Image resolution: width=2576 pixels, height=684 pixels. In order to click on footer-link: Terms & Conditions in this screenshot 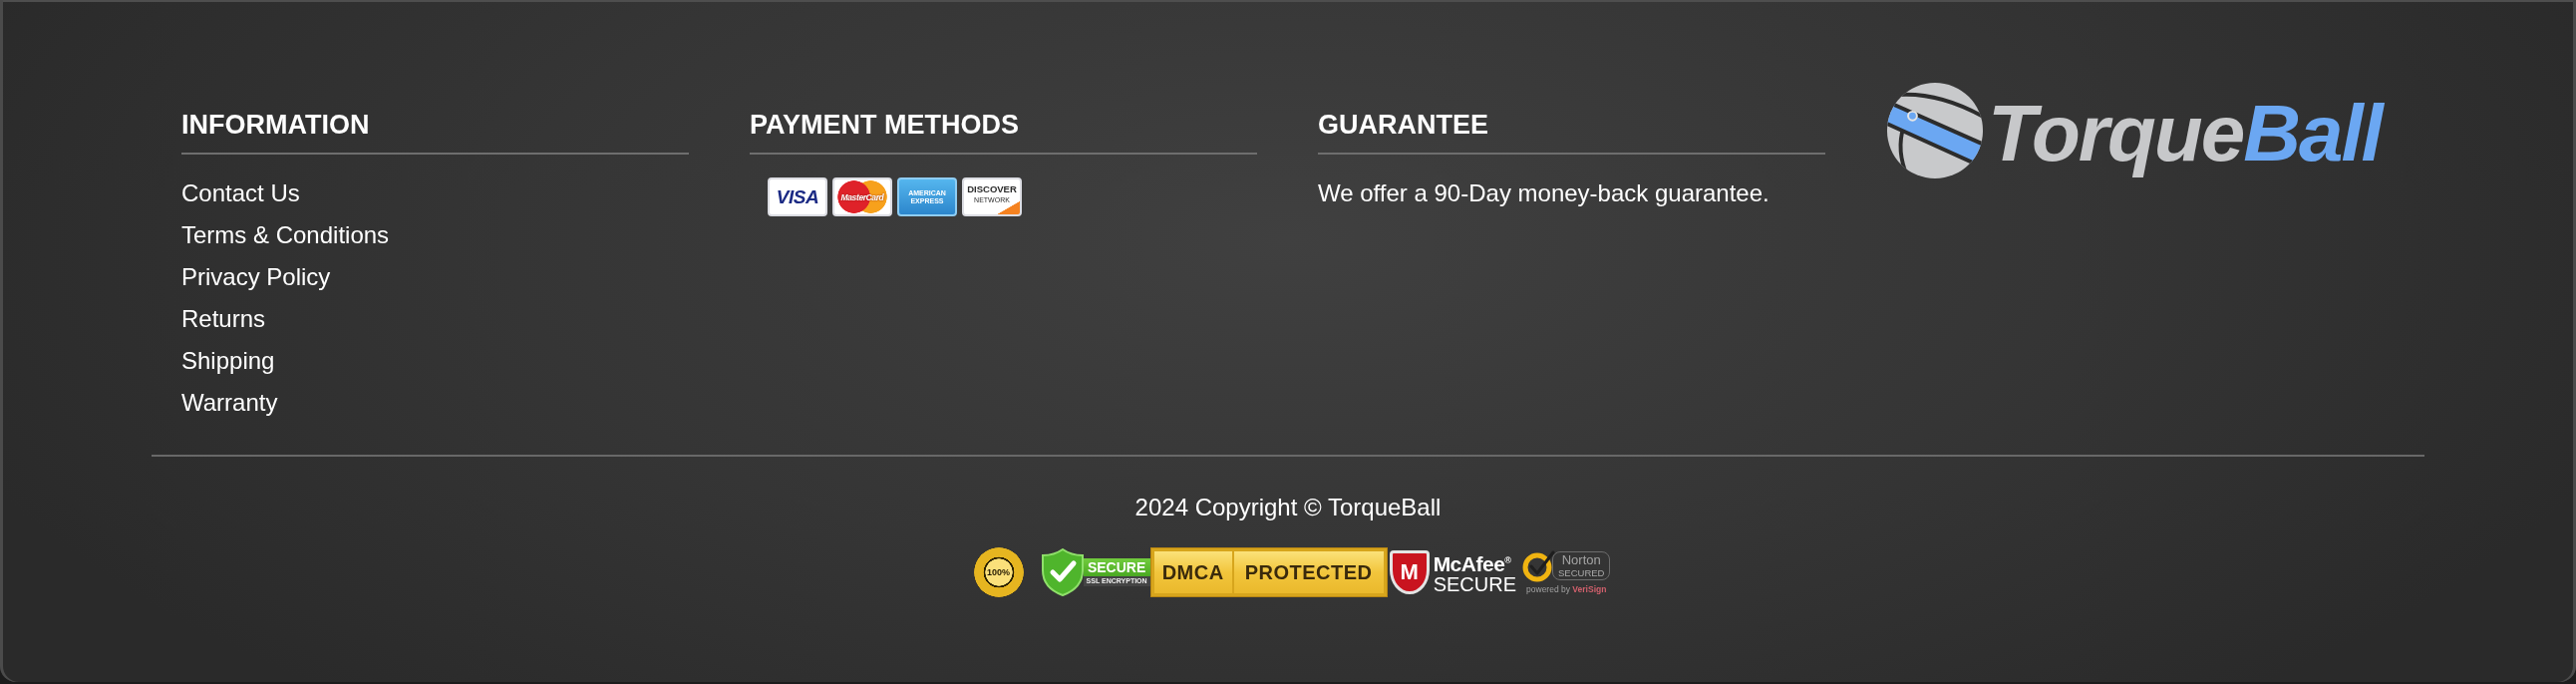, I will do `click(285, 235)`.